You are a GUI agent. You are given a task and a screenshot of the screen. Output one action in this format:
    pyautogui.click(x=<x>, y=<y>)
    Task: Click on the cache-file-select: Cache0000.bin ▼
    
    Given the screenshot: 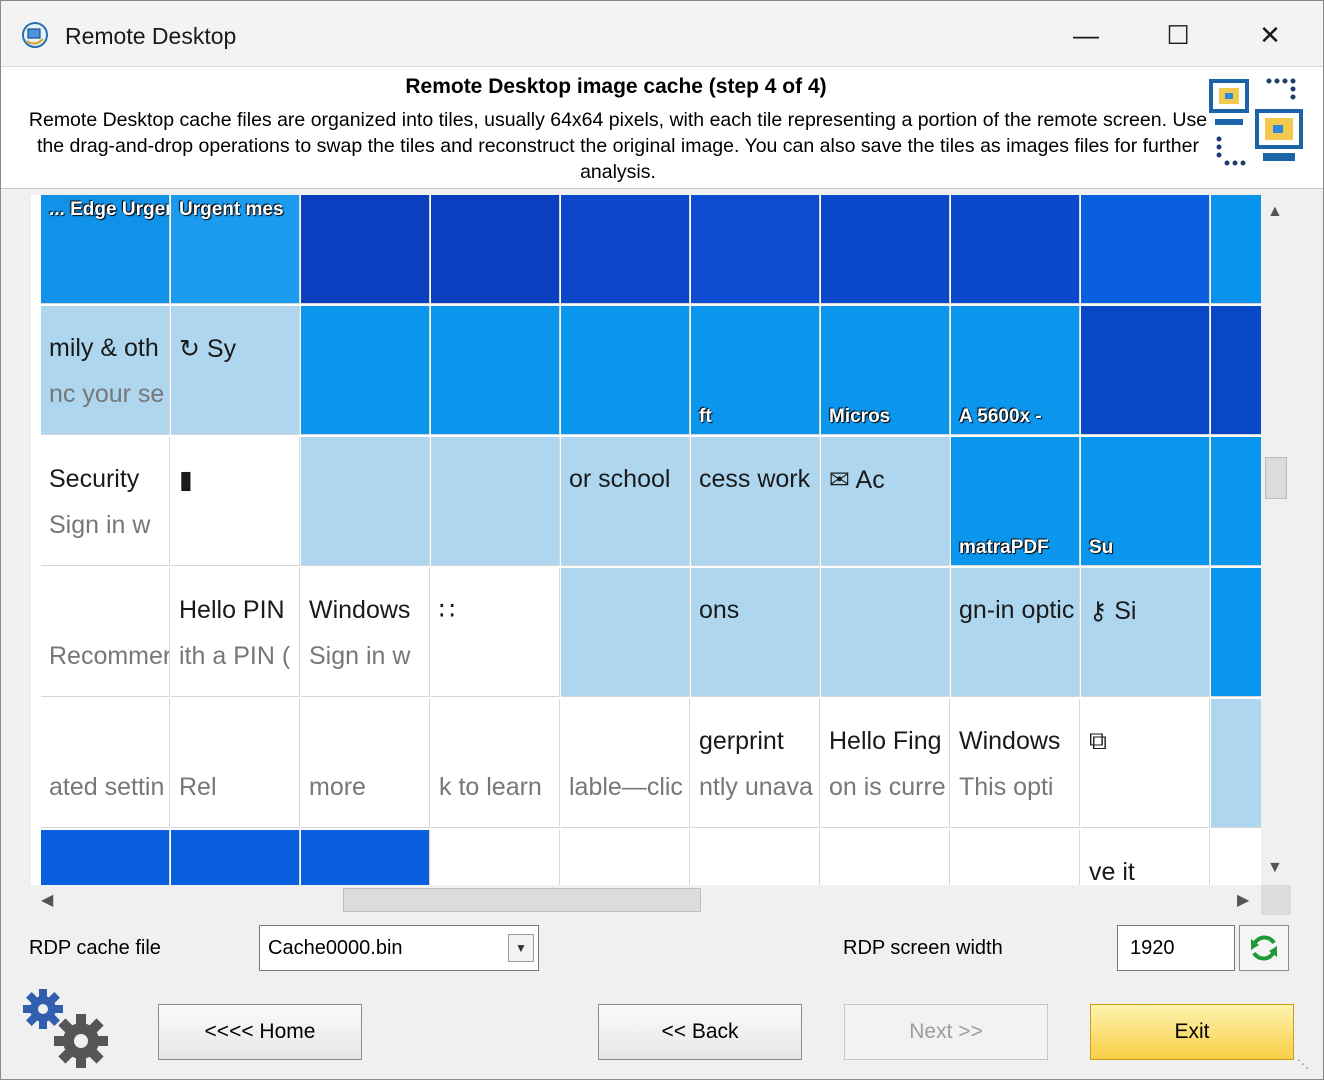 What is the action you would take?
    pyautogui.click(x=399, y=948)
    